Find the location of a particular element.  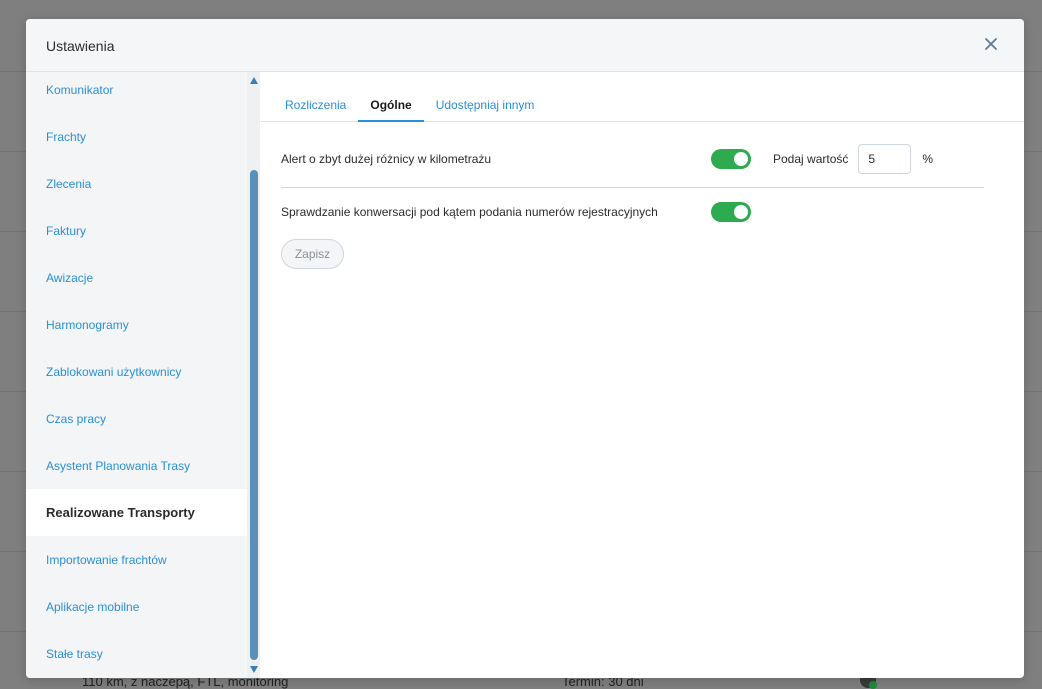

close-button is located at coordinates (991, 44).